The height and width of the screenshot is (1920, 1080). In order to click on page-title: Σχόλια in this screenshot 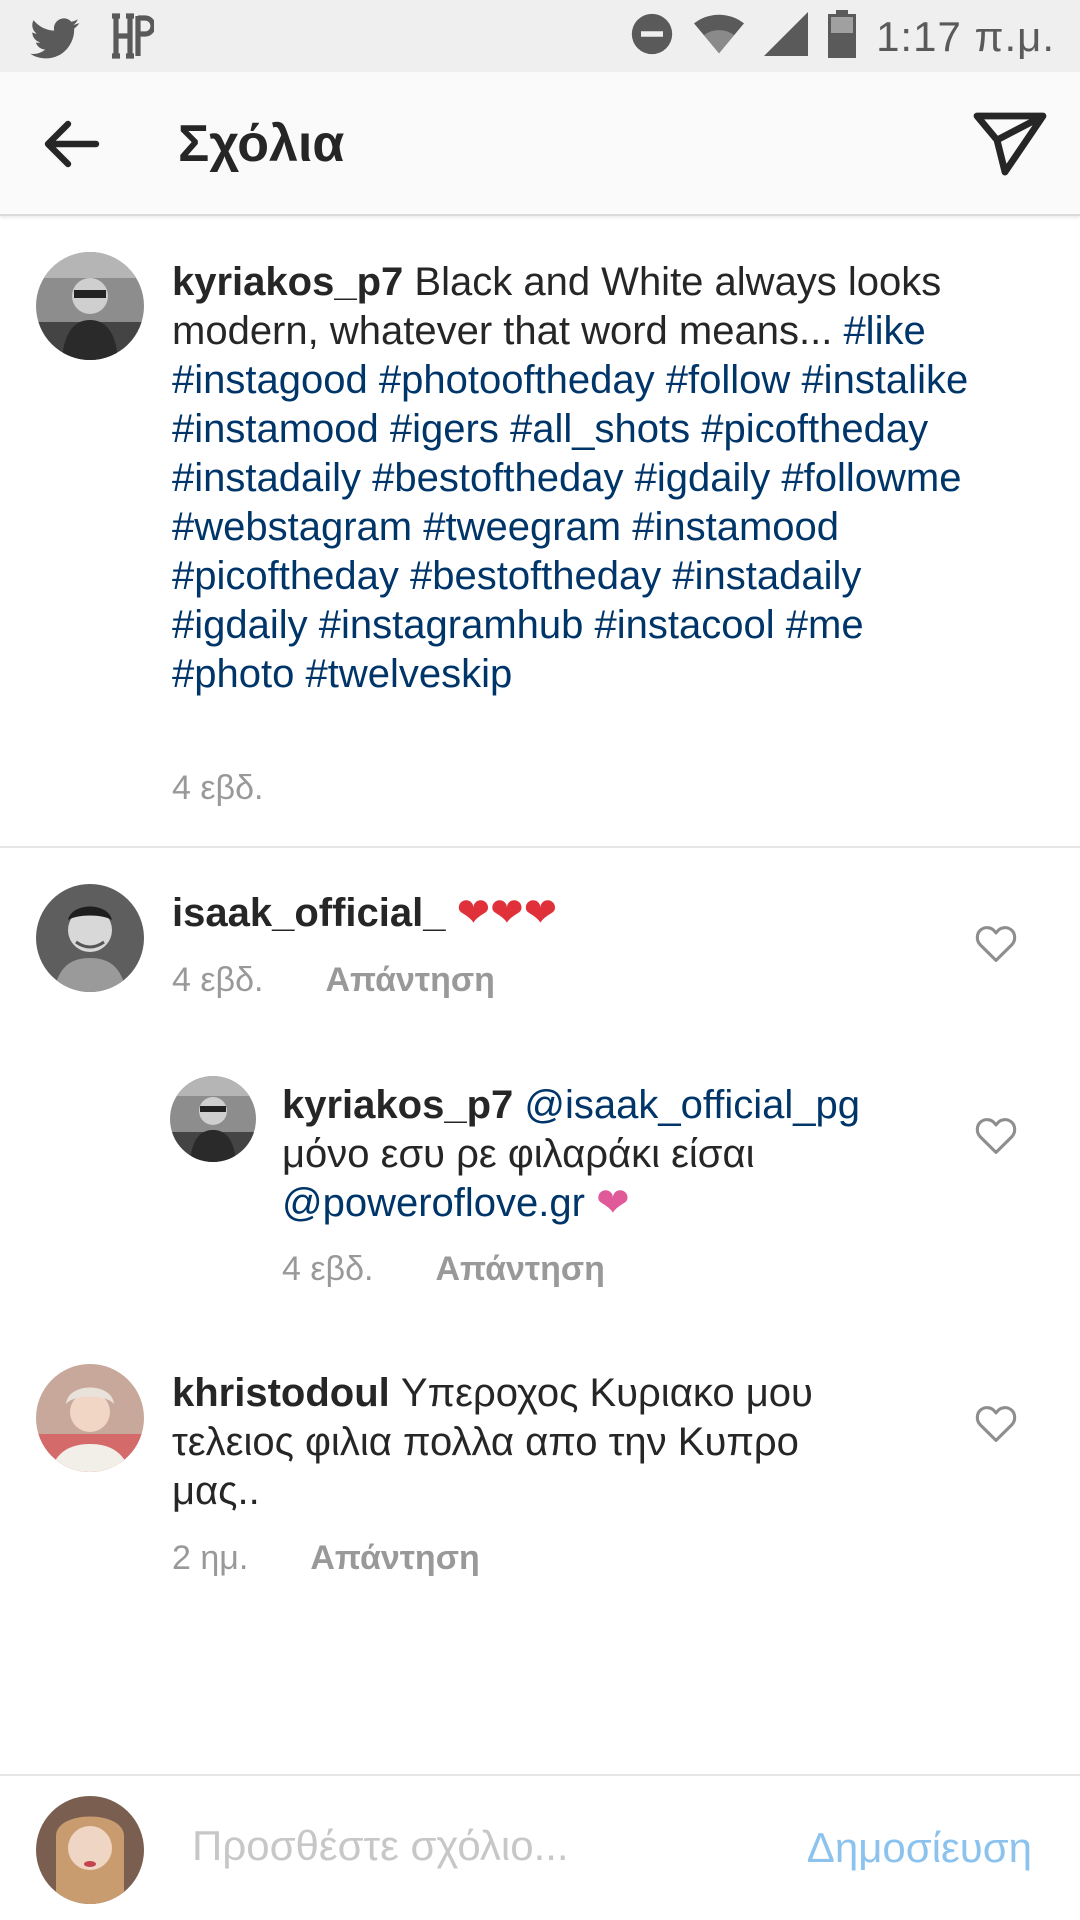, I will do `click(261, 144)`.